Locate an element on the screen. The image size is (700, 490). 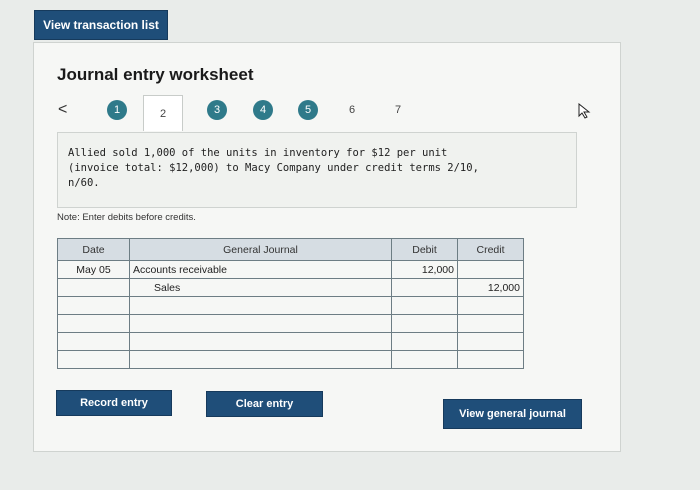
view-general-journal-button: View general journal is located at coordinates (512, 414).